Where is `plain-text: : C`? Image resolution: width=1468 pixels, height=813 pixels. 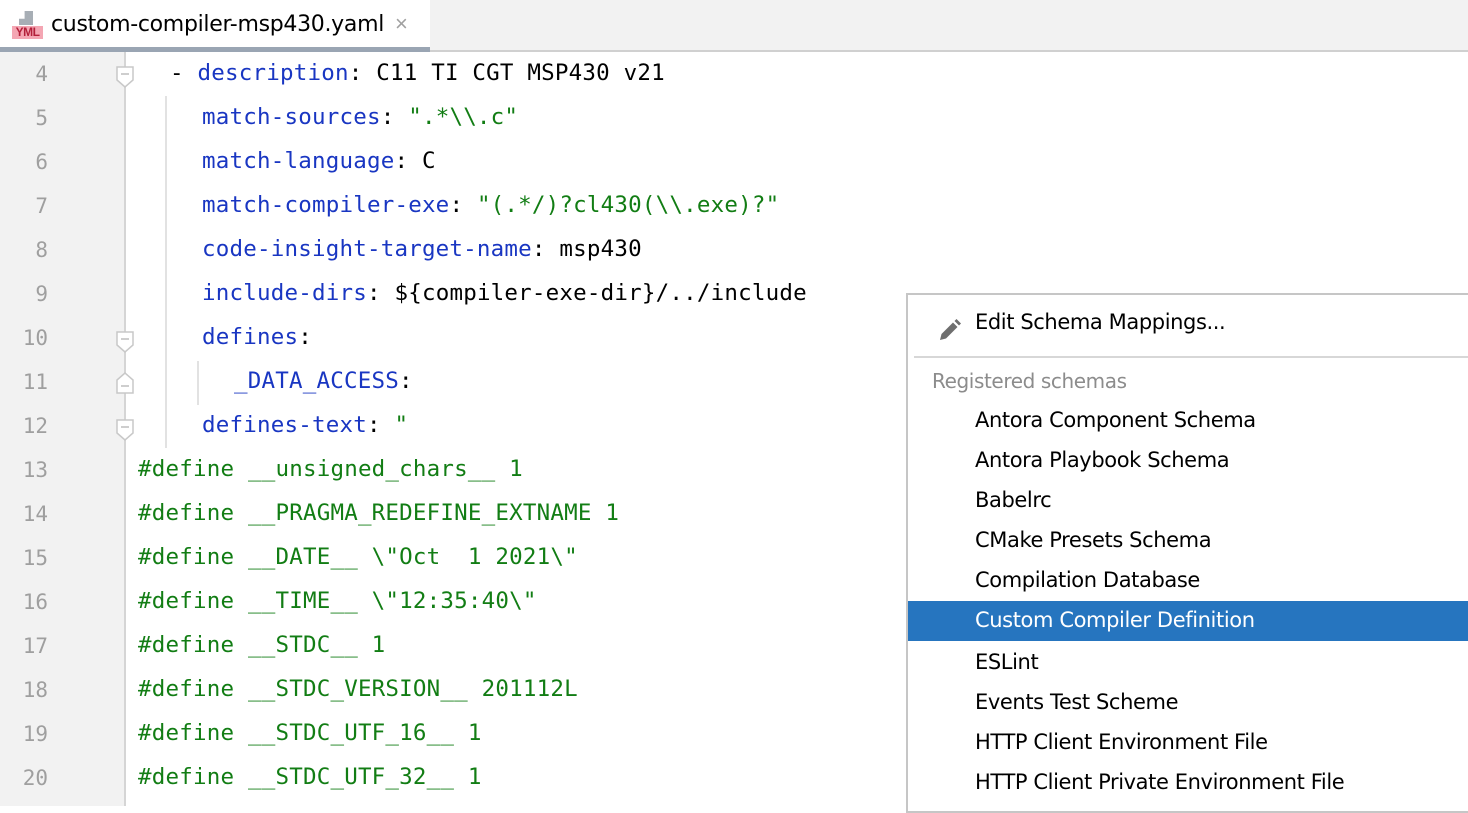
plain-text: : C is located at coordinates (415, 161).